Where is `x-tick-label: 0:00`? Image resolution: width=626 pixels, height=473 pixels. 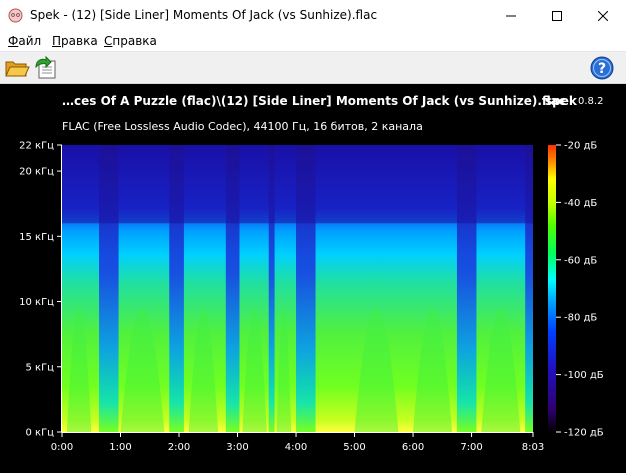 x-tick-label: 0:00 is located at coordinates (62, 447).